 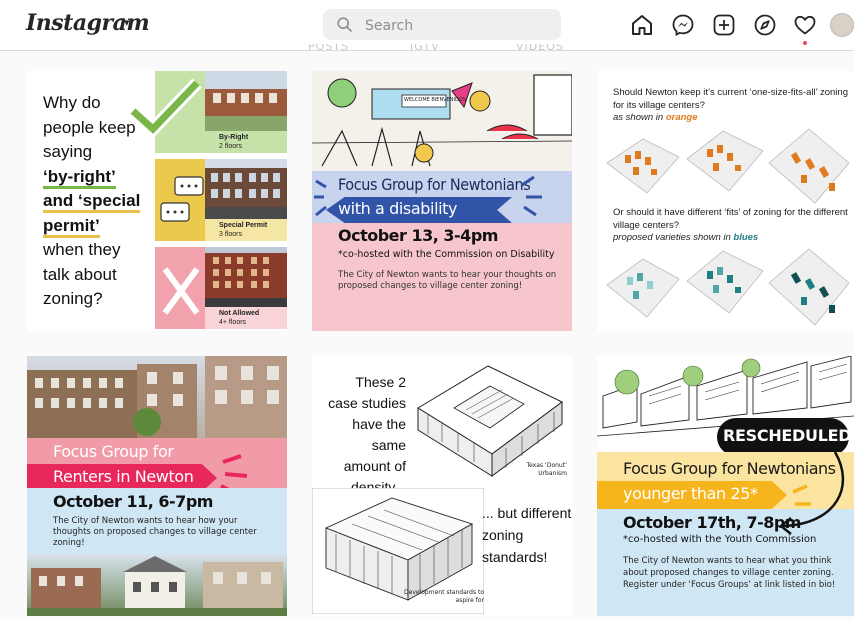 What do you see at coordinates (239, 313) in the screenshot?
I see `caption-title: Not Allowed` at bounding box center [239, 313].